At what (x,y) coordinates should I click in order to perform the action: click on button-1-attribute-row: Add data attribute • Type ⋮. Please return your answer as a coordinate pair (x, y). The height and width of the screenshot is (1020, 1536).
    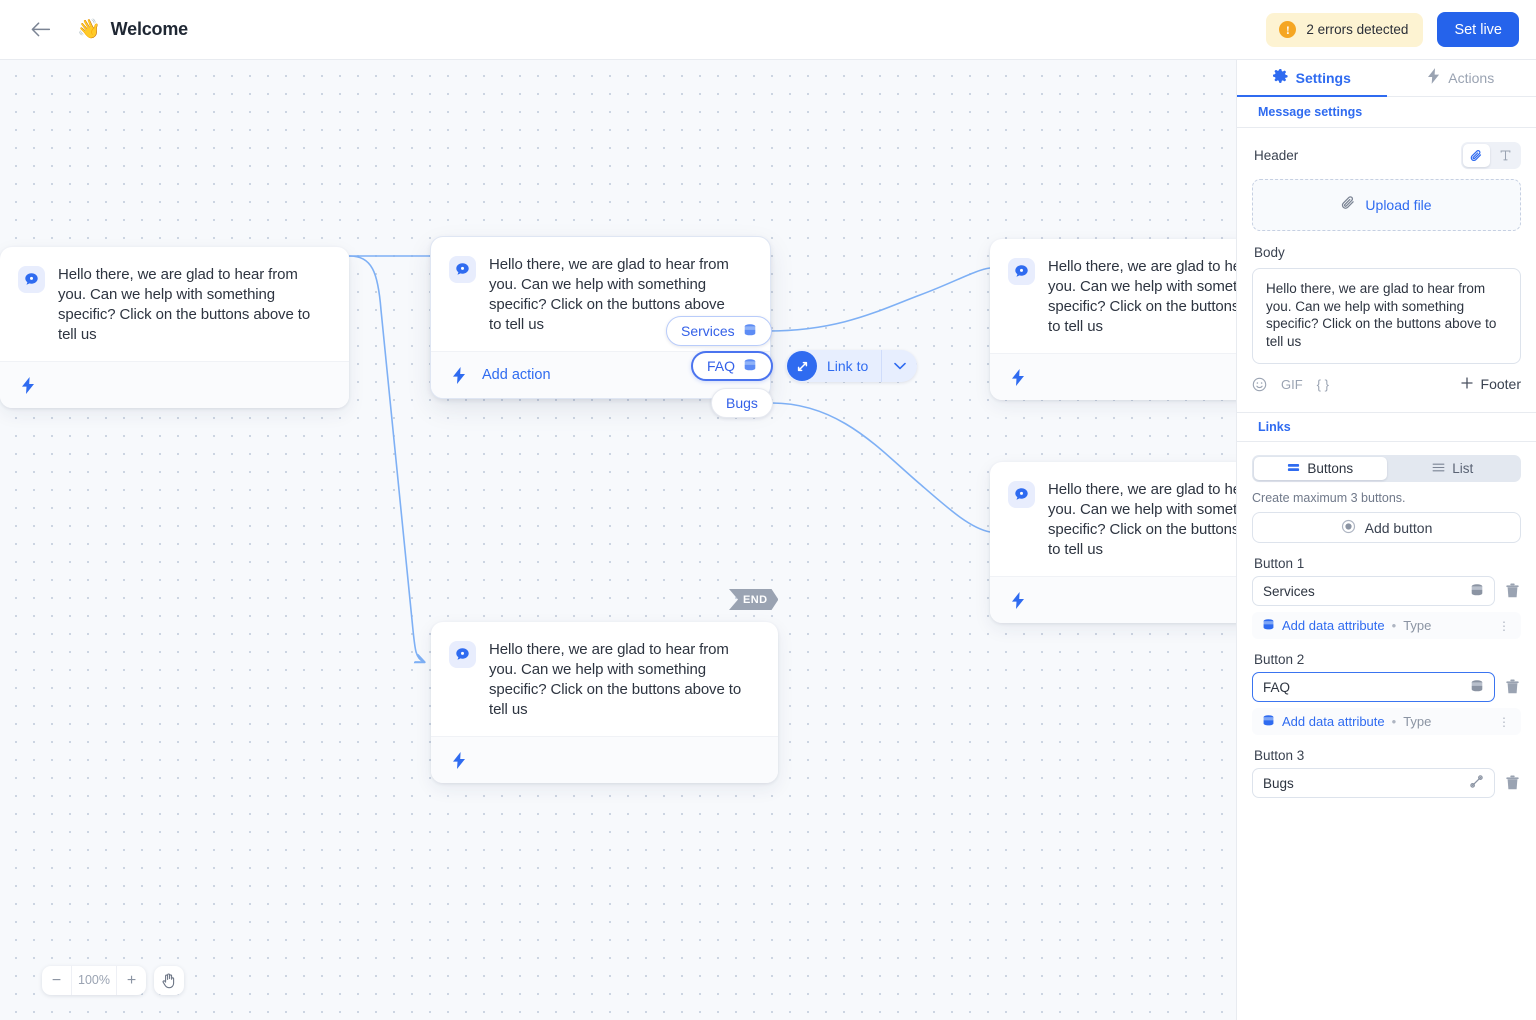
    Looking at the image, I should click on (1386, 625).